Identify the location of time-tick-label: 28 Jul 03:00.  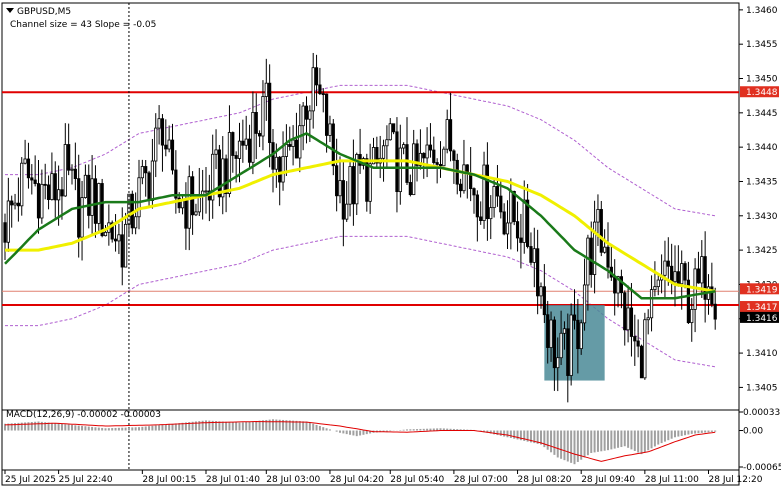
(293, 480).